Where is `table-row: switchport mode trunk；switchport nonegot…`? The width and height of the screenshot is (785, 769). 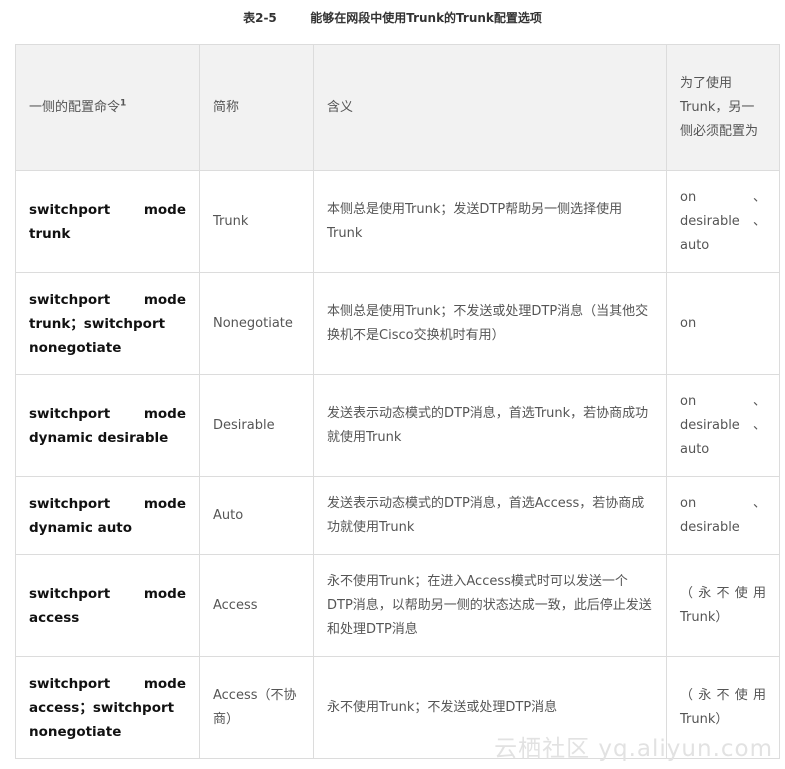
table-row: switchport mode trunk；switchport nonegot… is located at coordinates (397, 323).